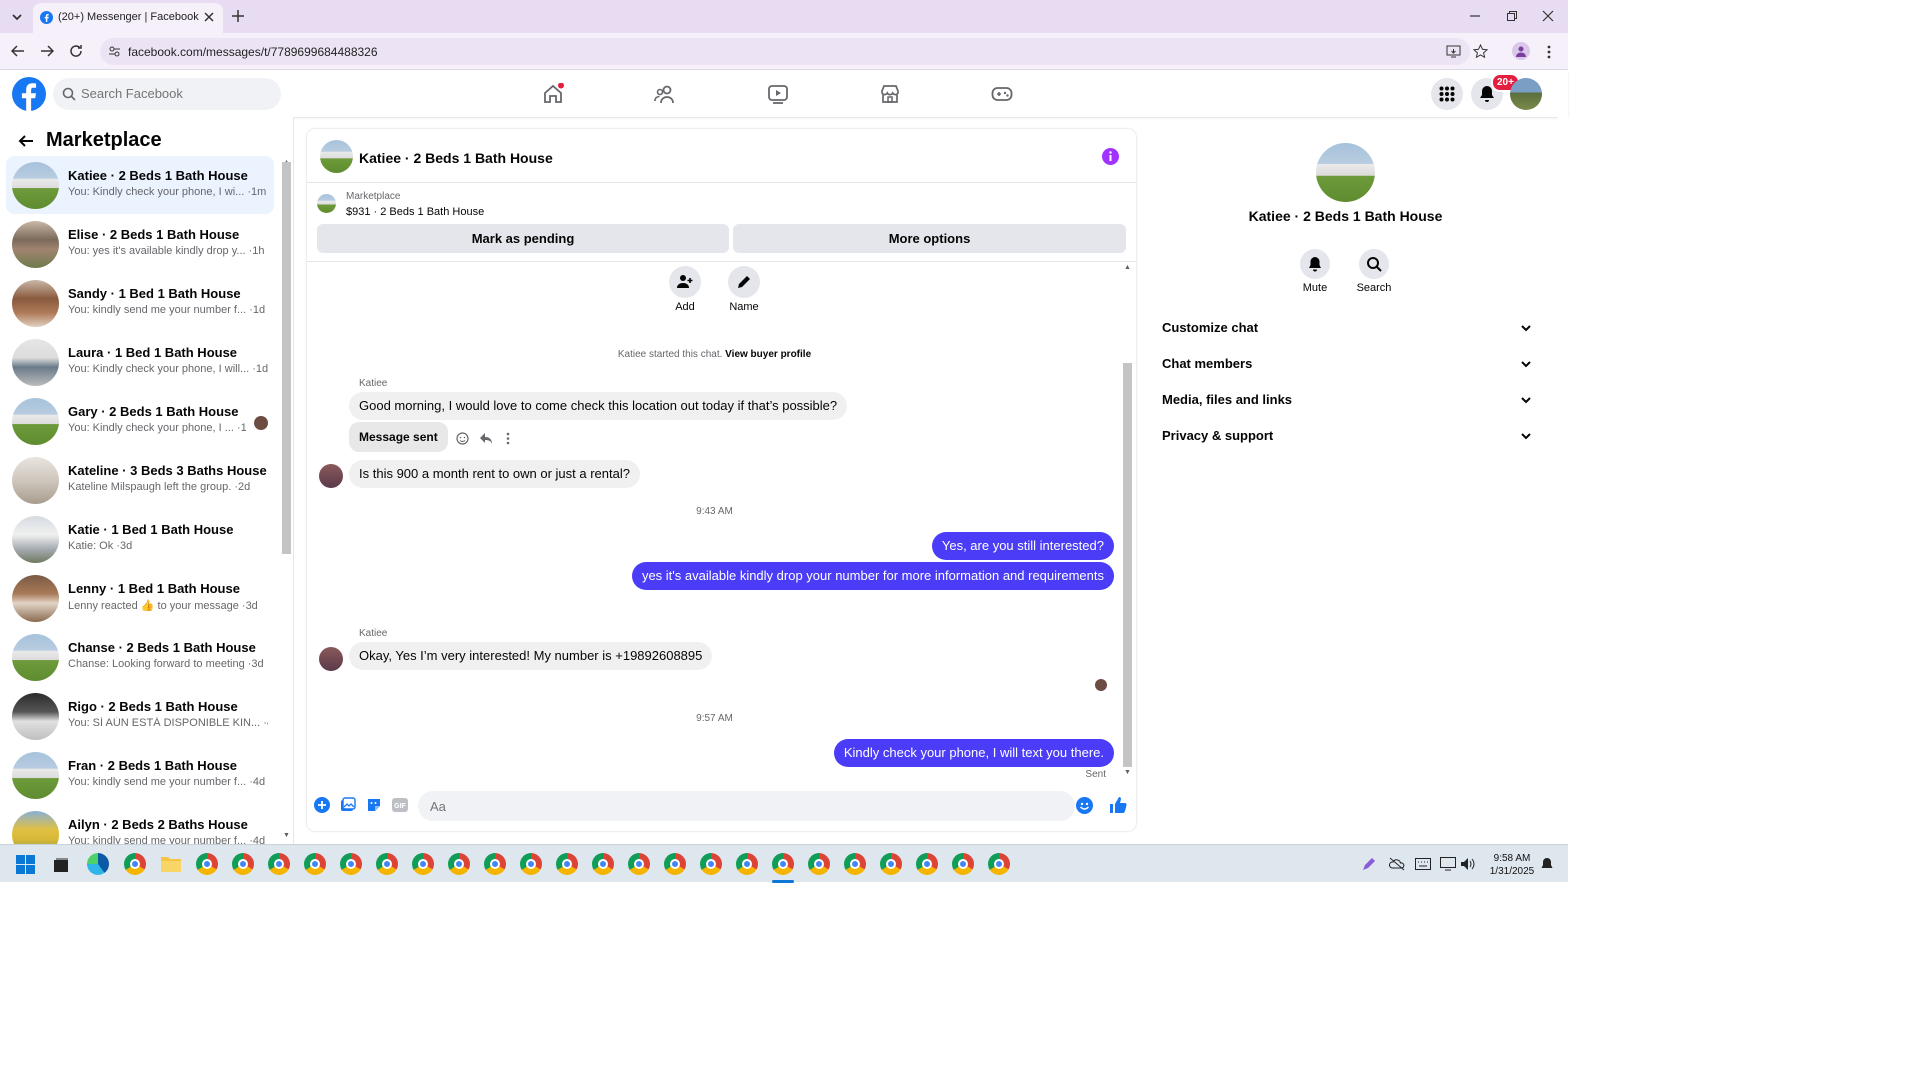 This screenshot has width=1919, height=1079. What do you see at coordinates (1468, 864) in the screenshot?
I see `volume-icon` at bounding box center [1468, 864].